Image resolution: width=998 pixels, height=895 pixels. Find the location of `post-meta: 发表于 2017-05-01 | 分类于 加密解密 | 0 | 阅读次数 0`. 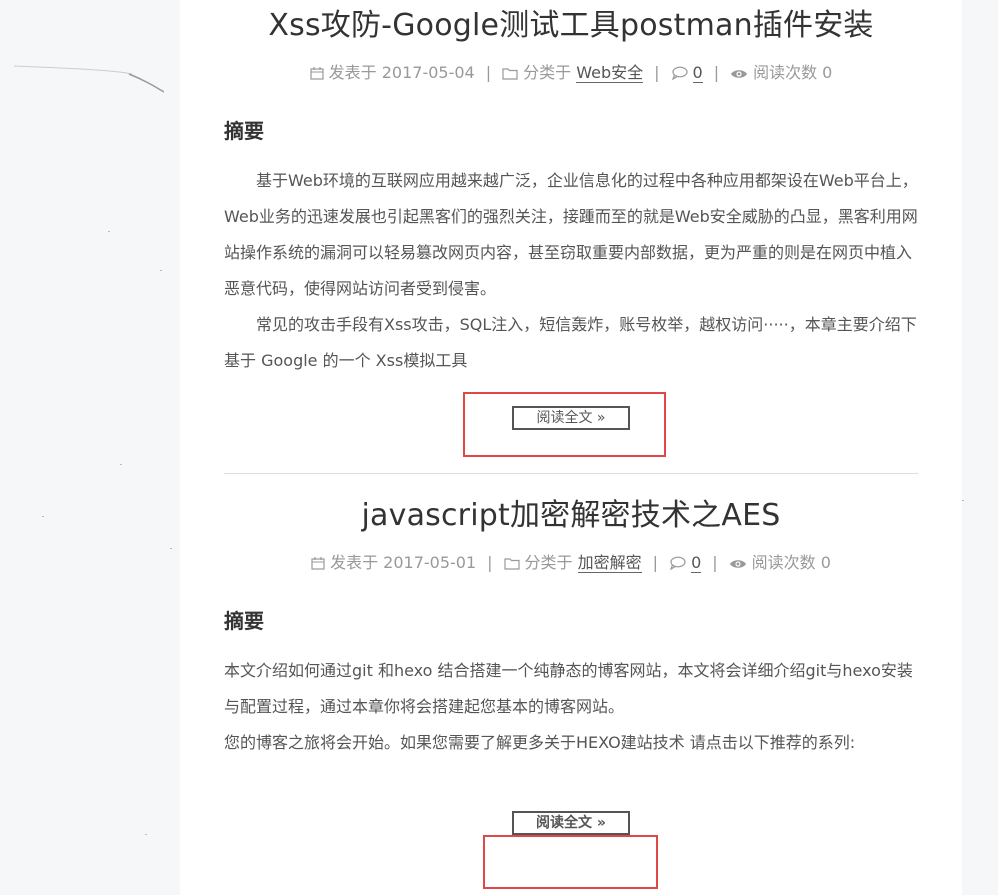

post-meta: 发表于 2017-05-01 | 分类于 加密解密 | 0 | 阅读次数 0 is located at coordinates (571, 563).